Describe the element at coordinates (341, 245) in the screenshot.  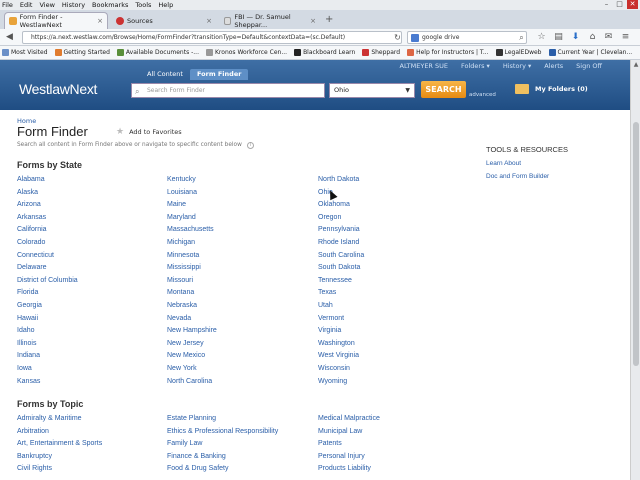
I see `form-link: Rhode Island` at that location.